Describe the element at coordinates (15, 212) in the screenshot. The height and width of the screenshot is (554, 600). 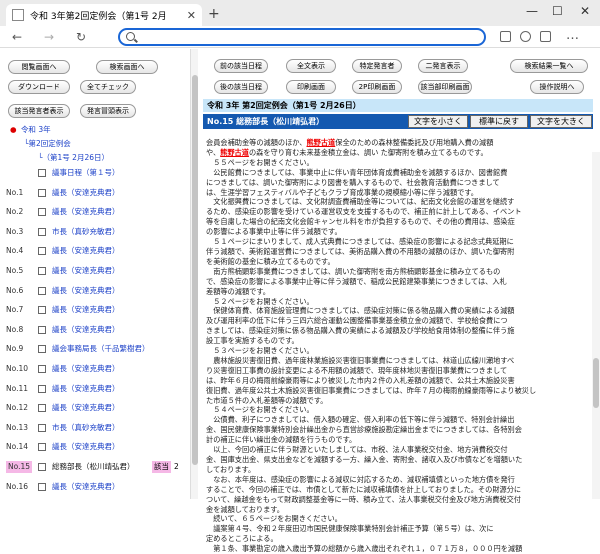
I see `item-number: No.2` at that location.